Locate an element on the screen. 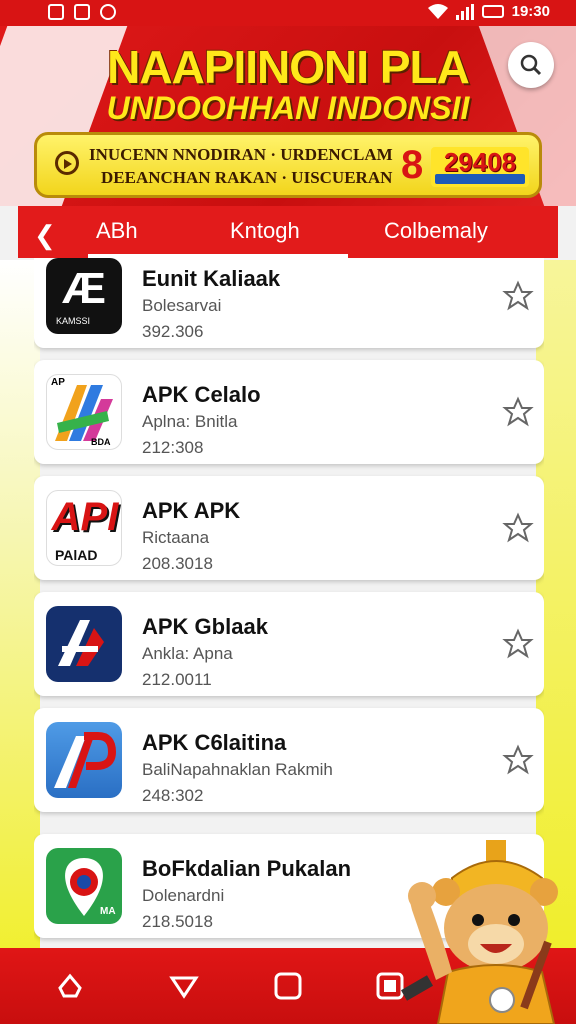  camera-notification-icon is located at coordinates (82, 12).